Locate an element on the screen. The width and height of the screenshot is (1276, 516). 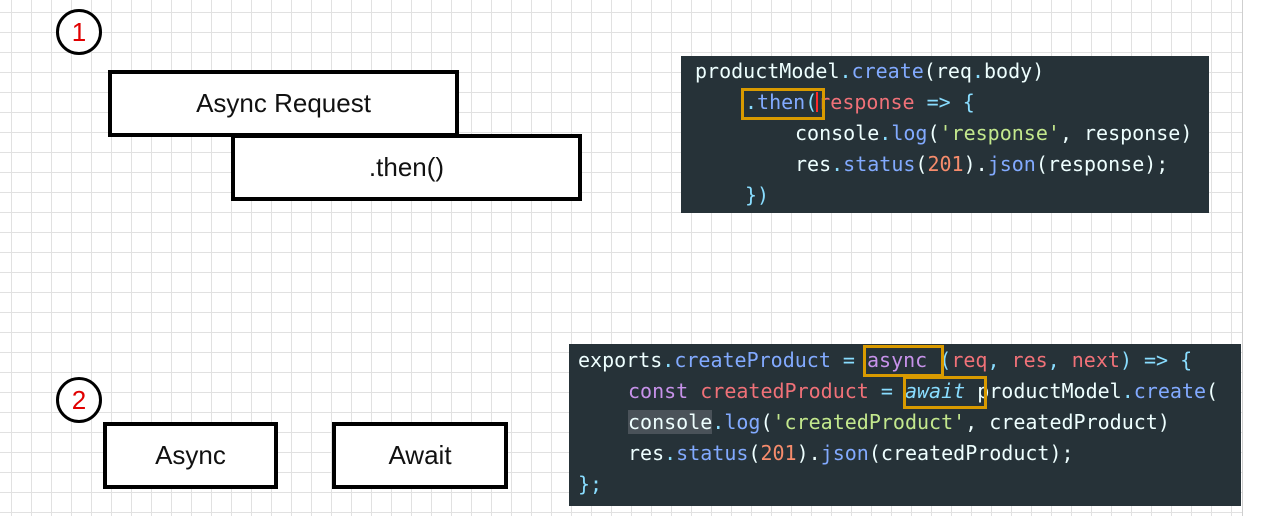
step-number: 2 is located at coordinates (79, 399).